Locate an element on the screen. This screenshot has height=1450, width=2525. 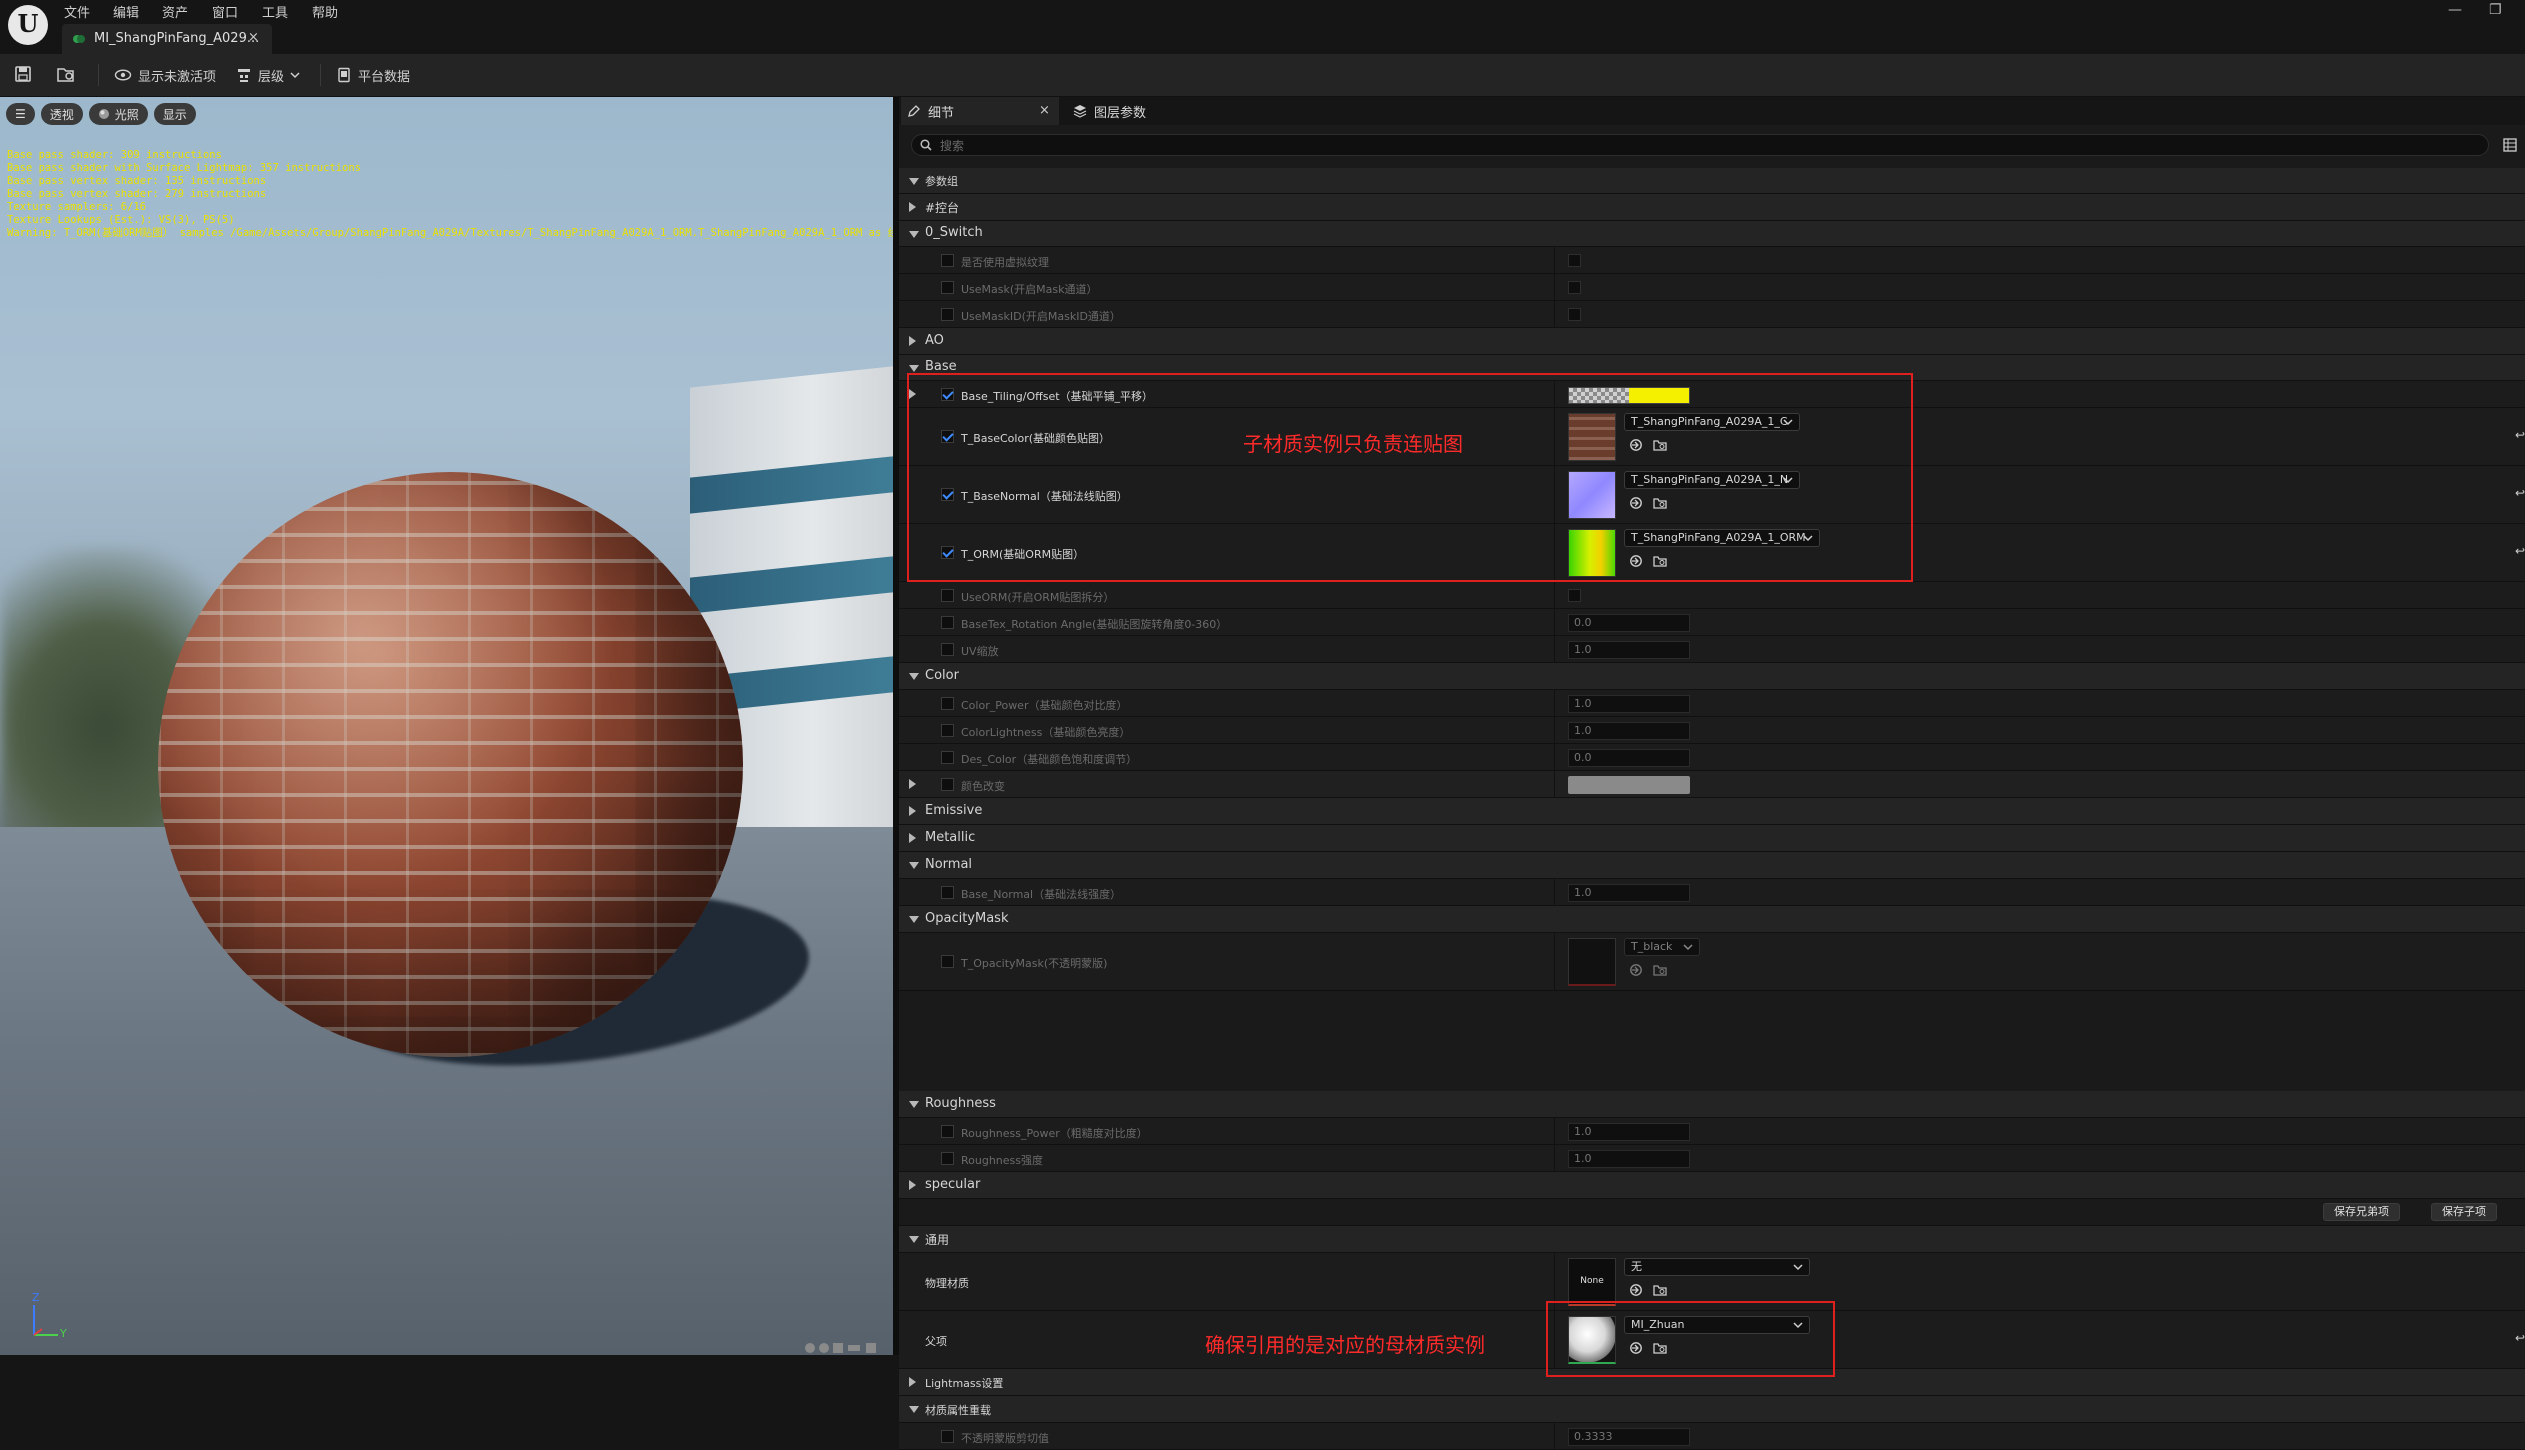
category-label: Normal is located at coordinates (949, 864).